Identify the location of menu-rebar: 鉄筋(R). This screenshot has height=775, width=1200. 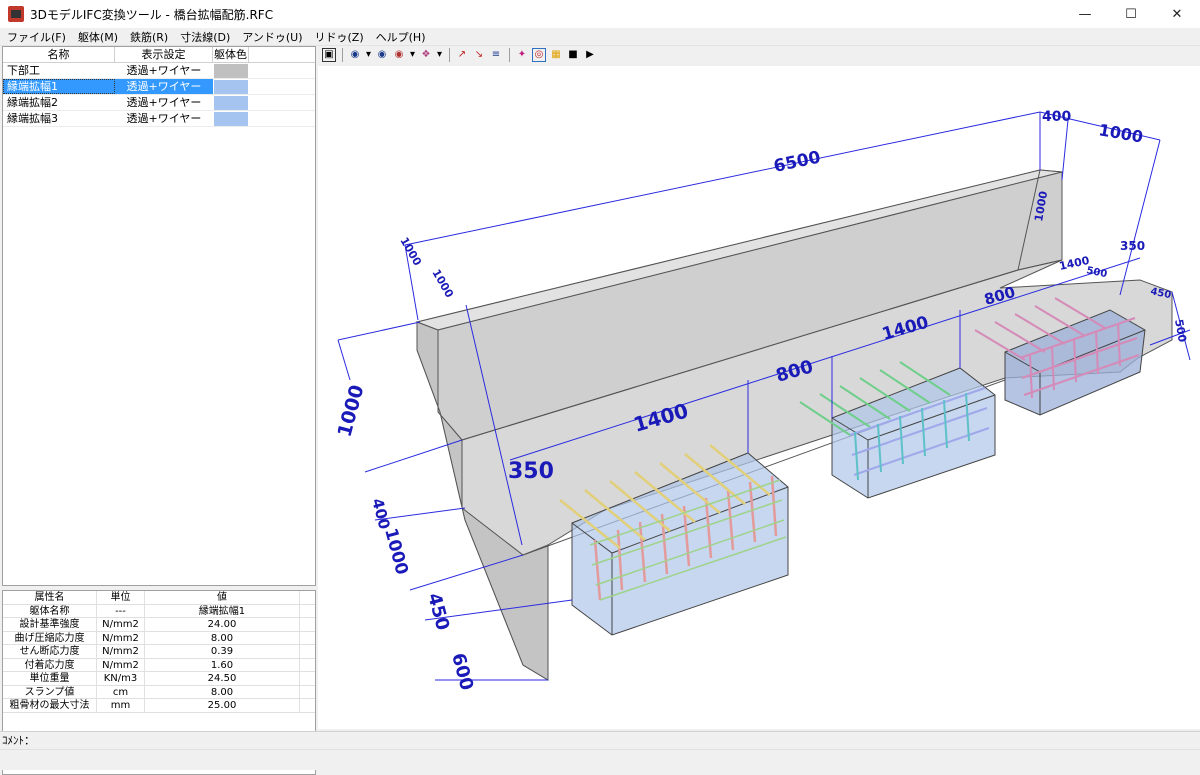
(148, 37).